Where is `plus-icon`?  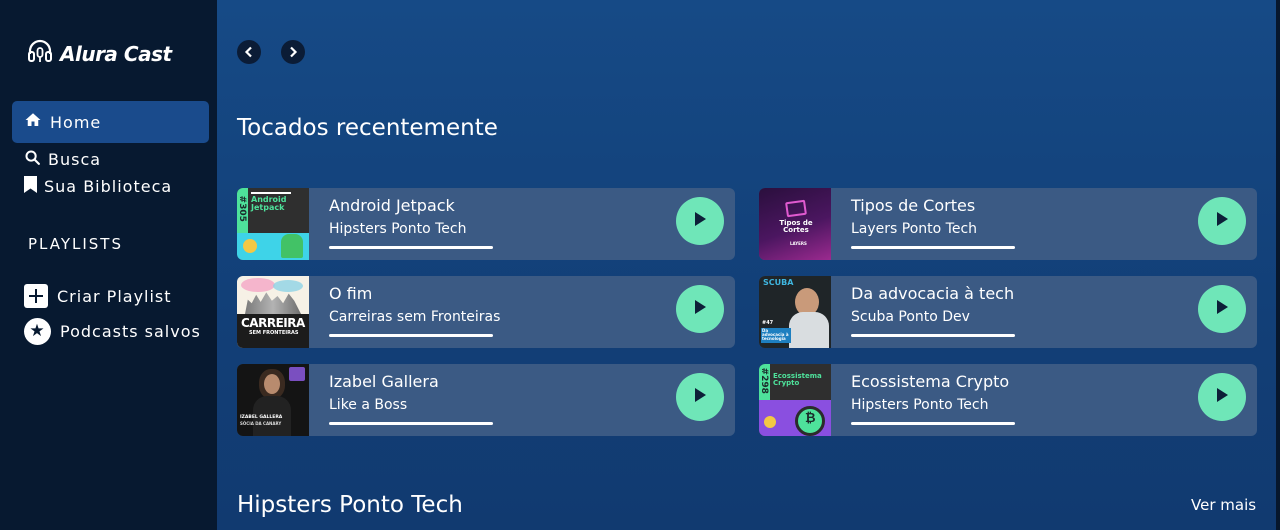
plus-icon is located at coordinates (36, 296).